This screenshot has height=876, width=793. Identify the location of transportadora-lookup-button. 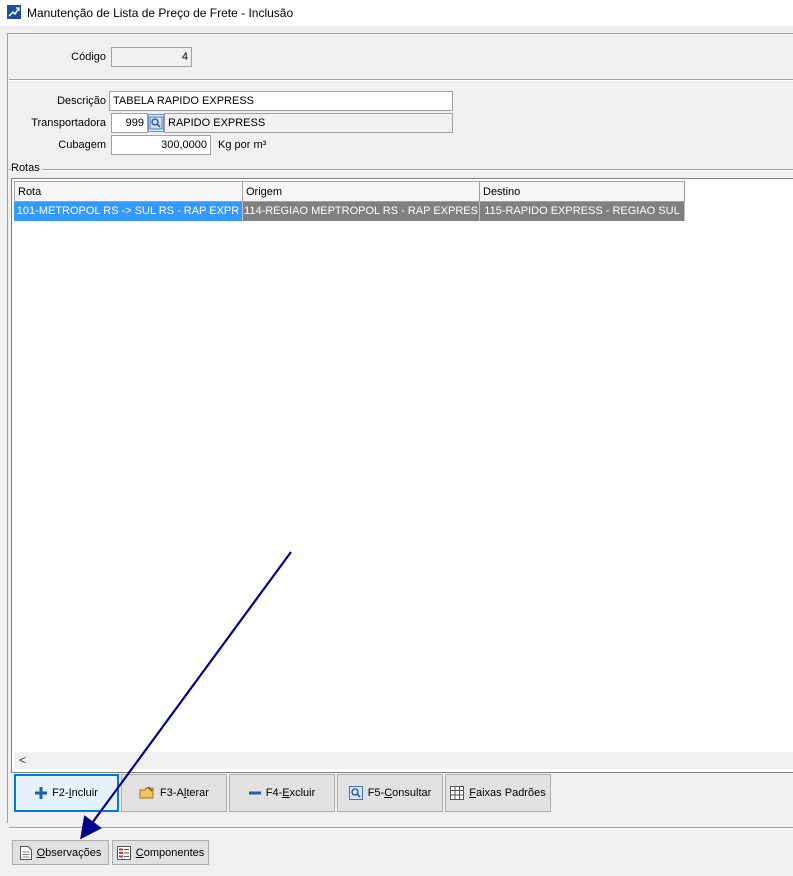
(156, 123).